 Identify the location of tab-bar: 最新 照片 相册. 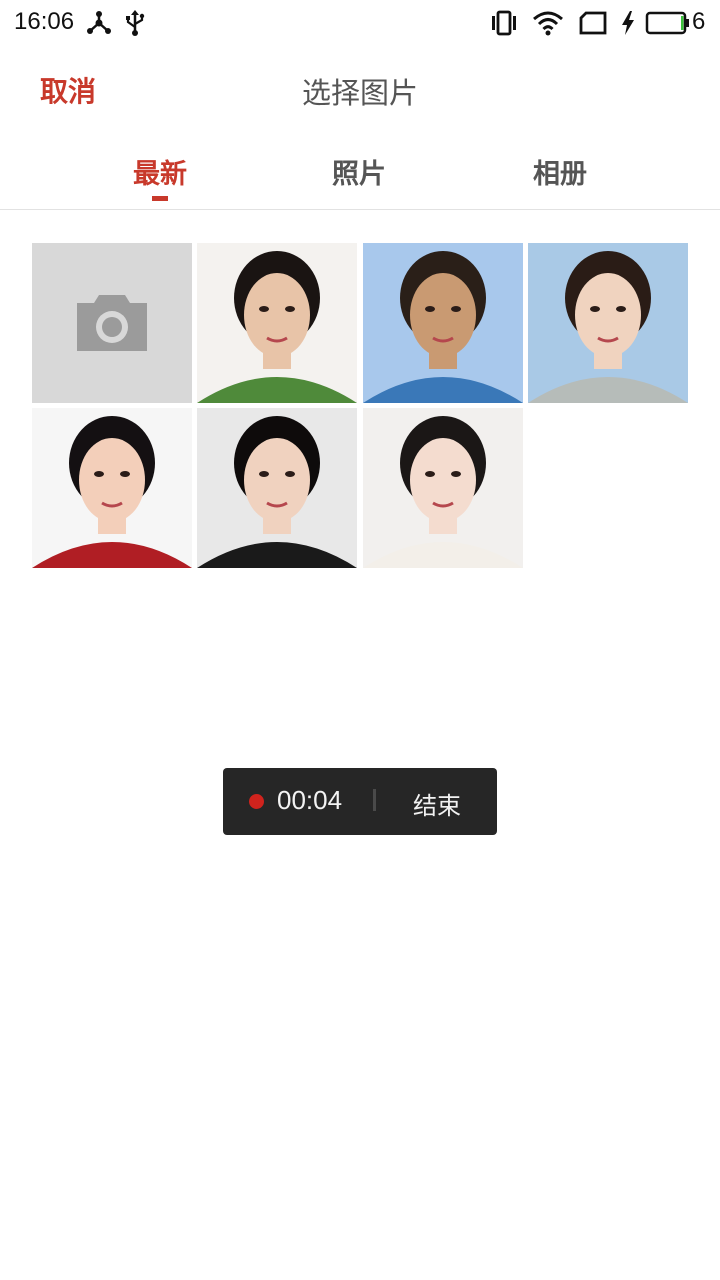
(360, 171).